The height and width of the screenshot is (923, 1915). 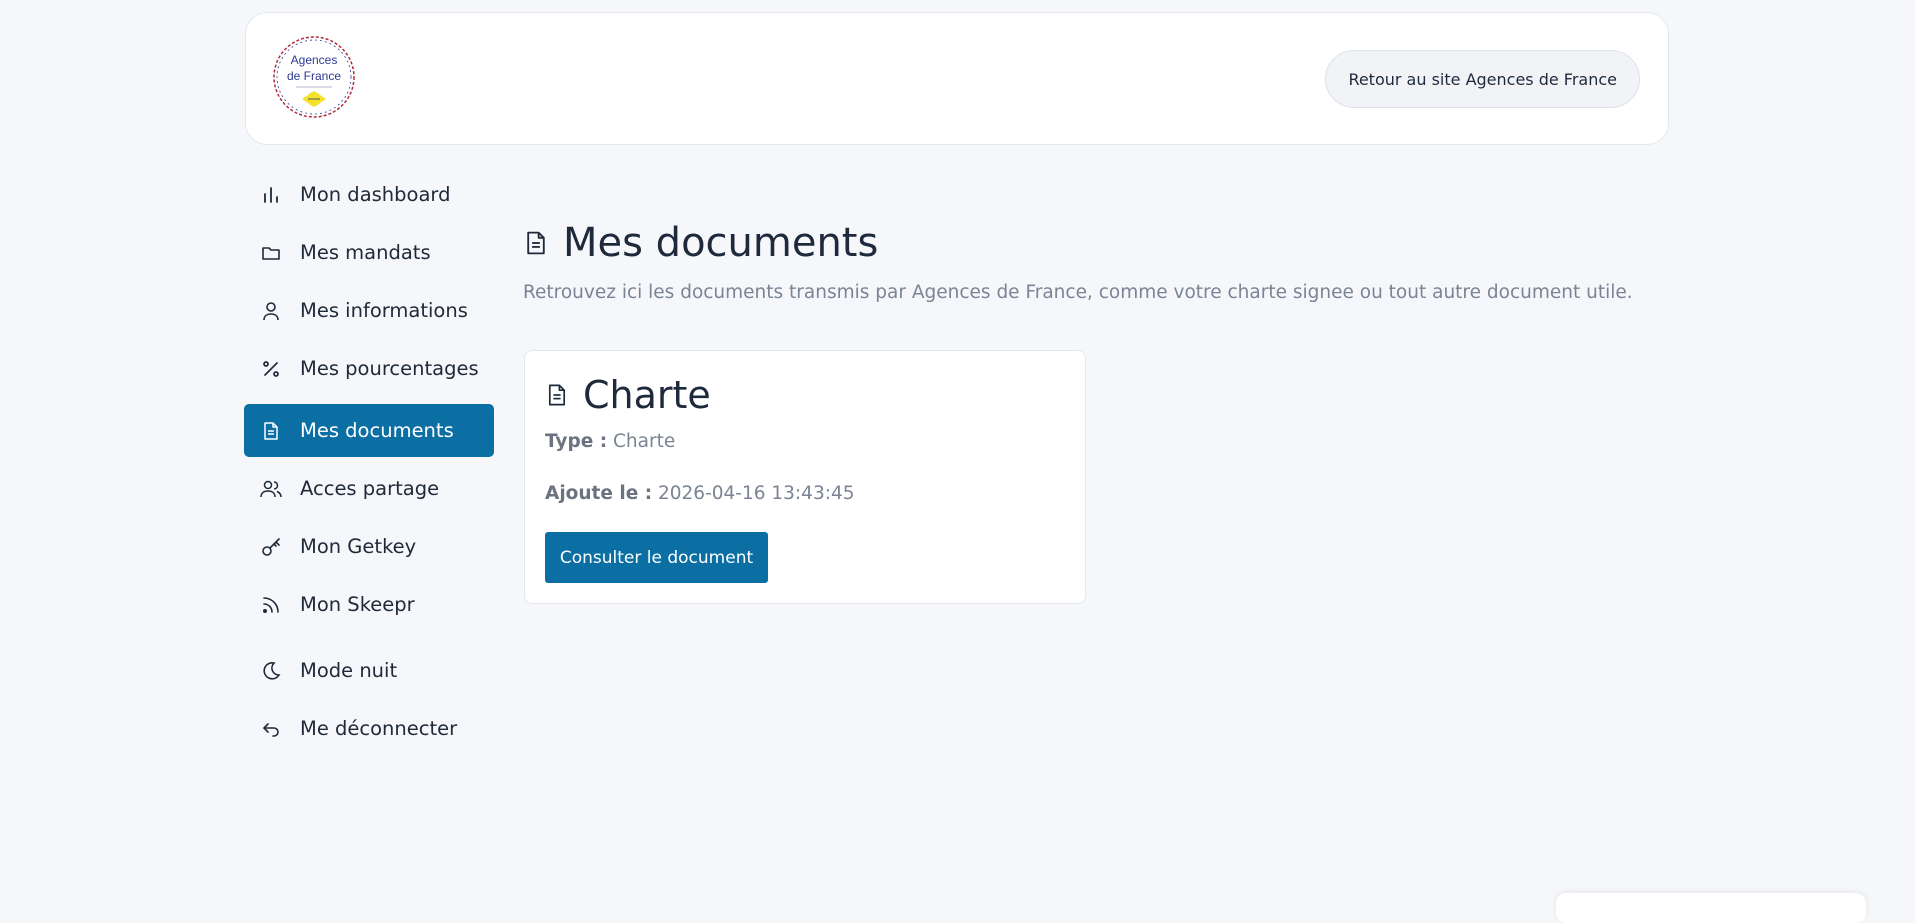 What do you see at coordinates (349, 670) in the screenshot?
I see `sidebar-item-label: Mode nuit` at bounding box center [349, 670].